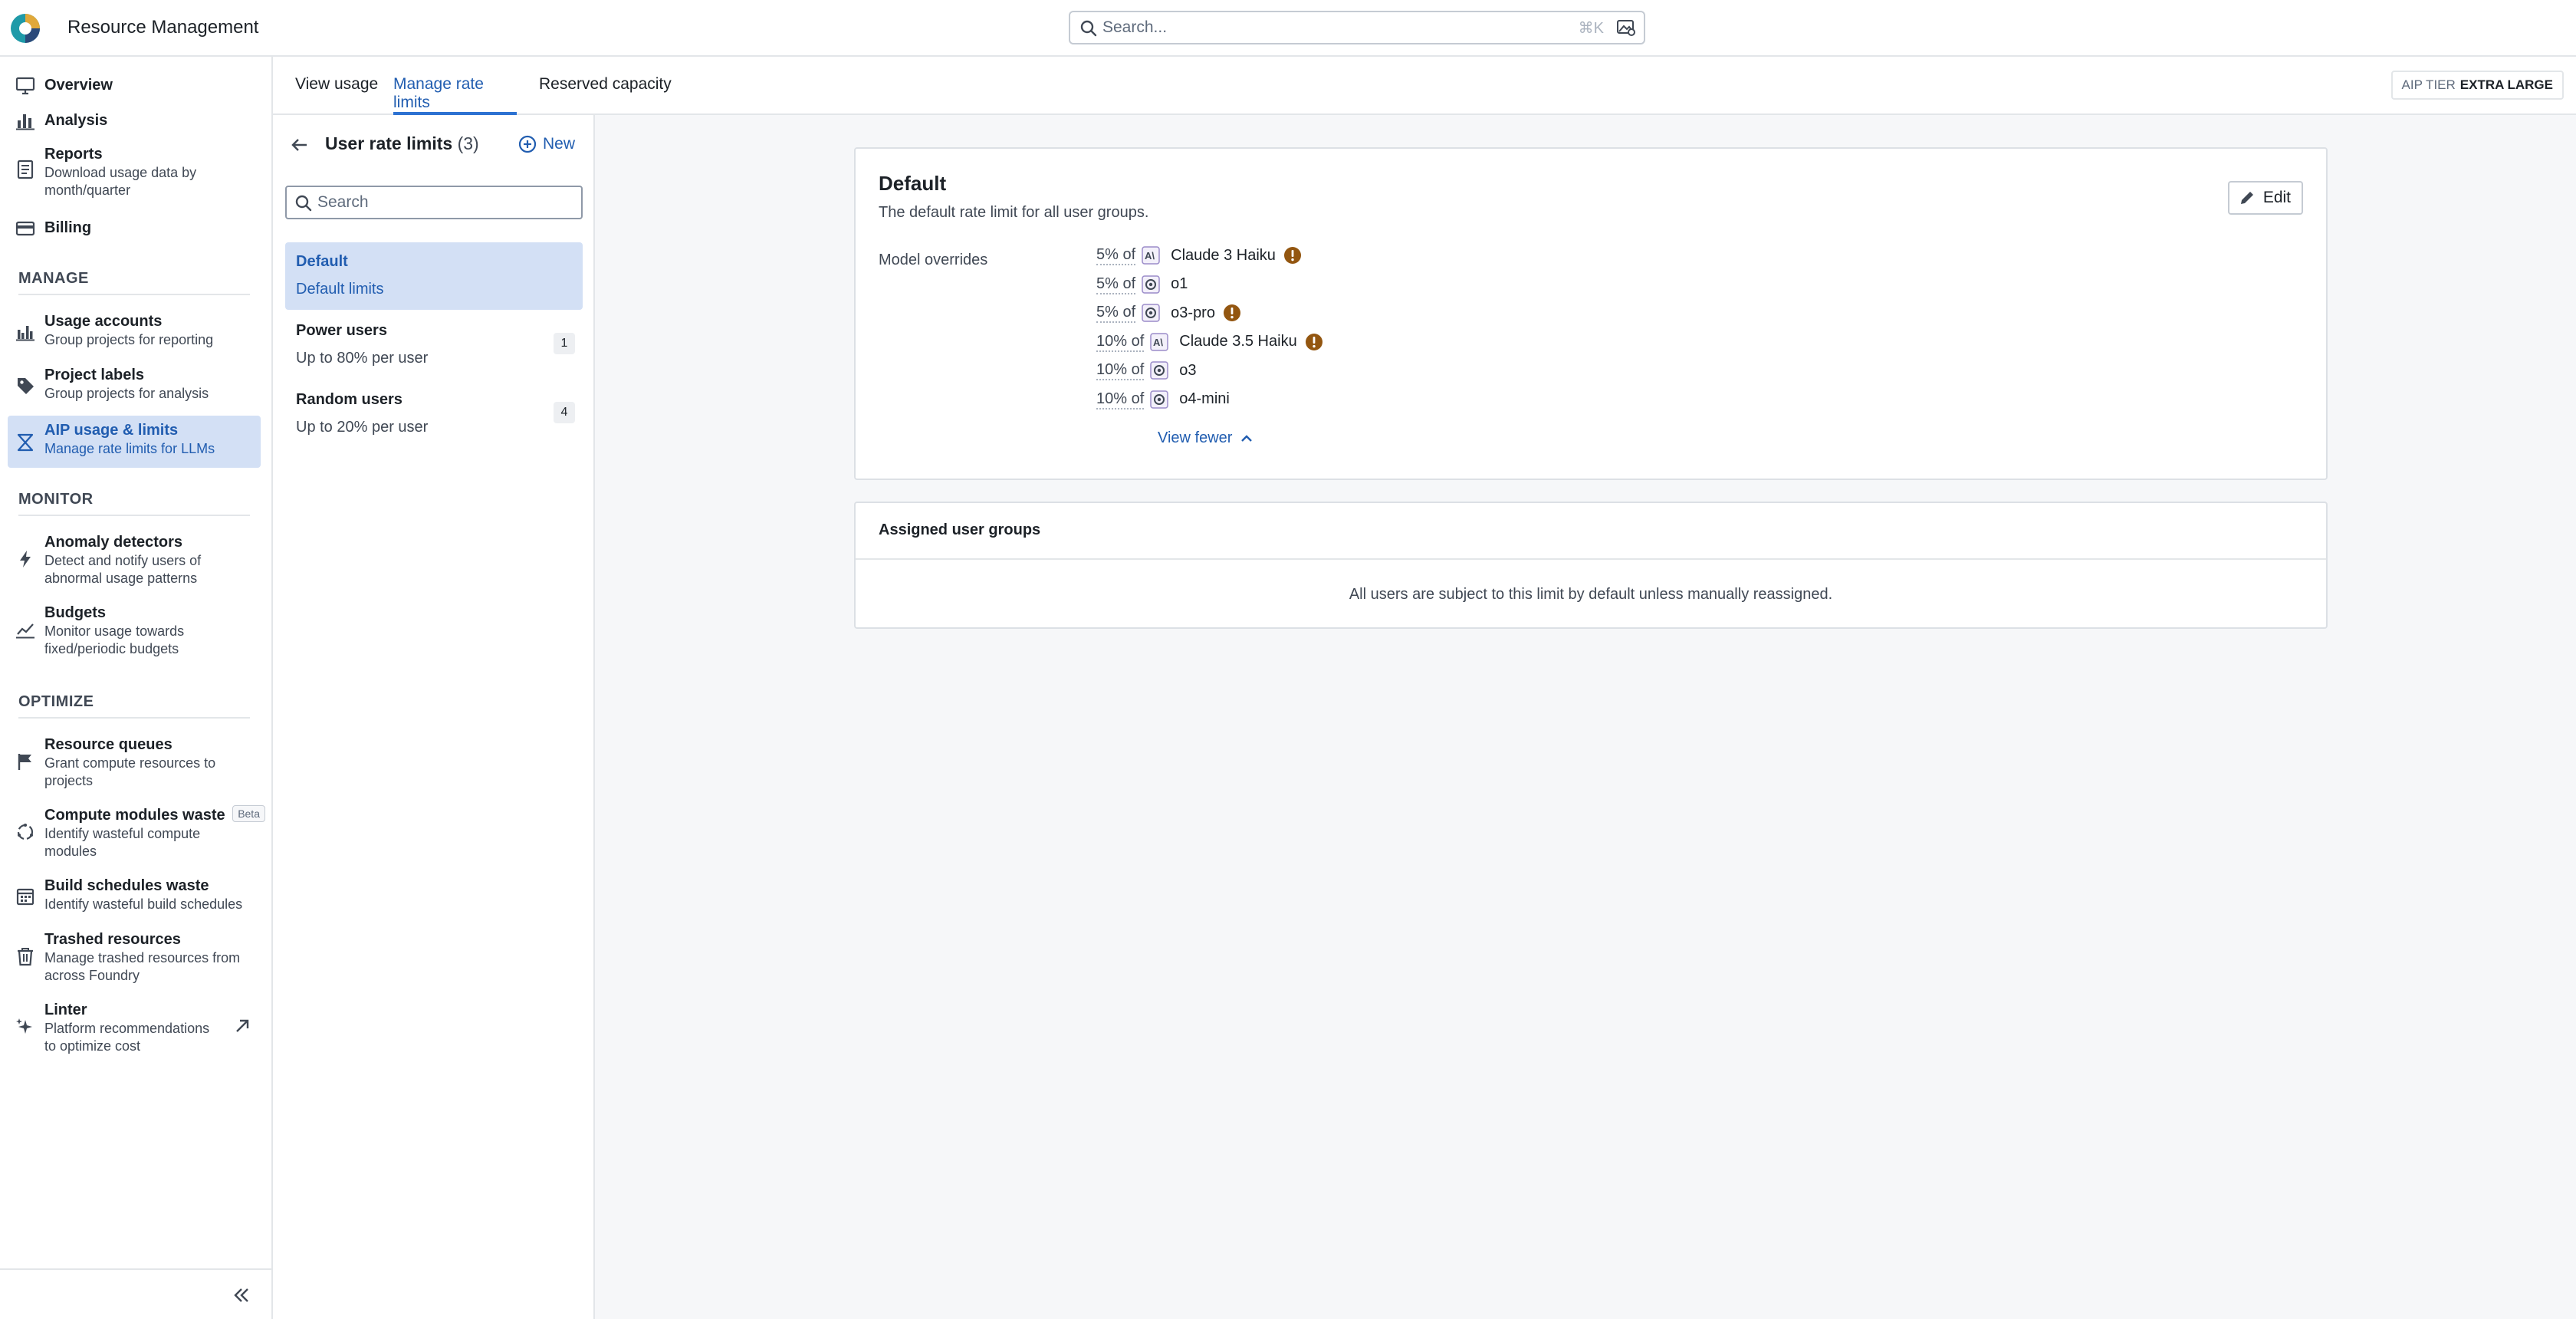 The height and width of the screenshot is (1319, 2576). I want to click on model-override-row: 5% of o3-pro, so click(1169, 312).